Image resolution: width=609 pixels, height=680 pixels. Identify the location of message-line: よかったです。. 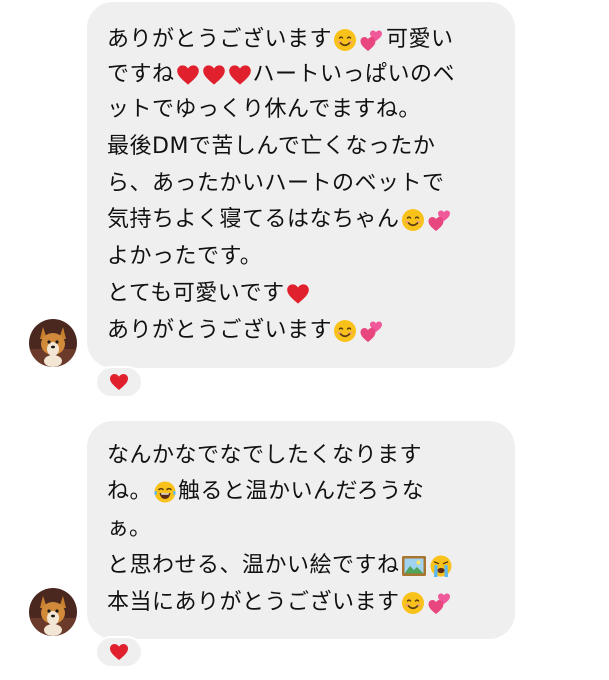
(184, 257).